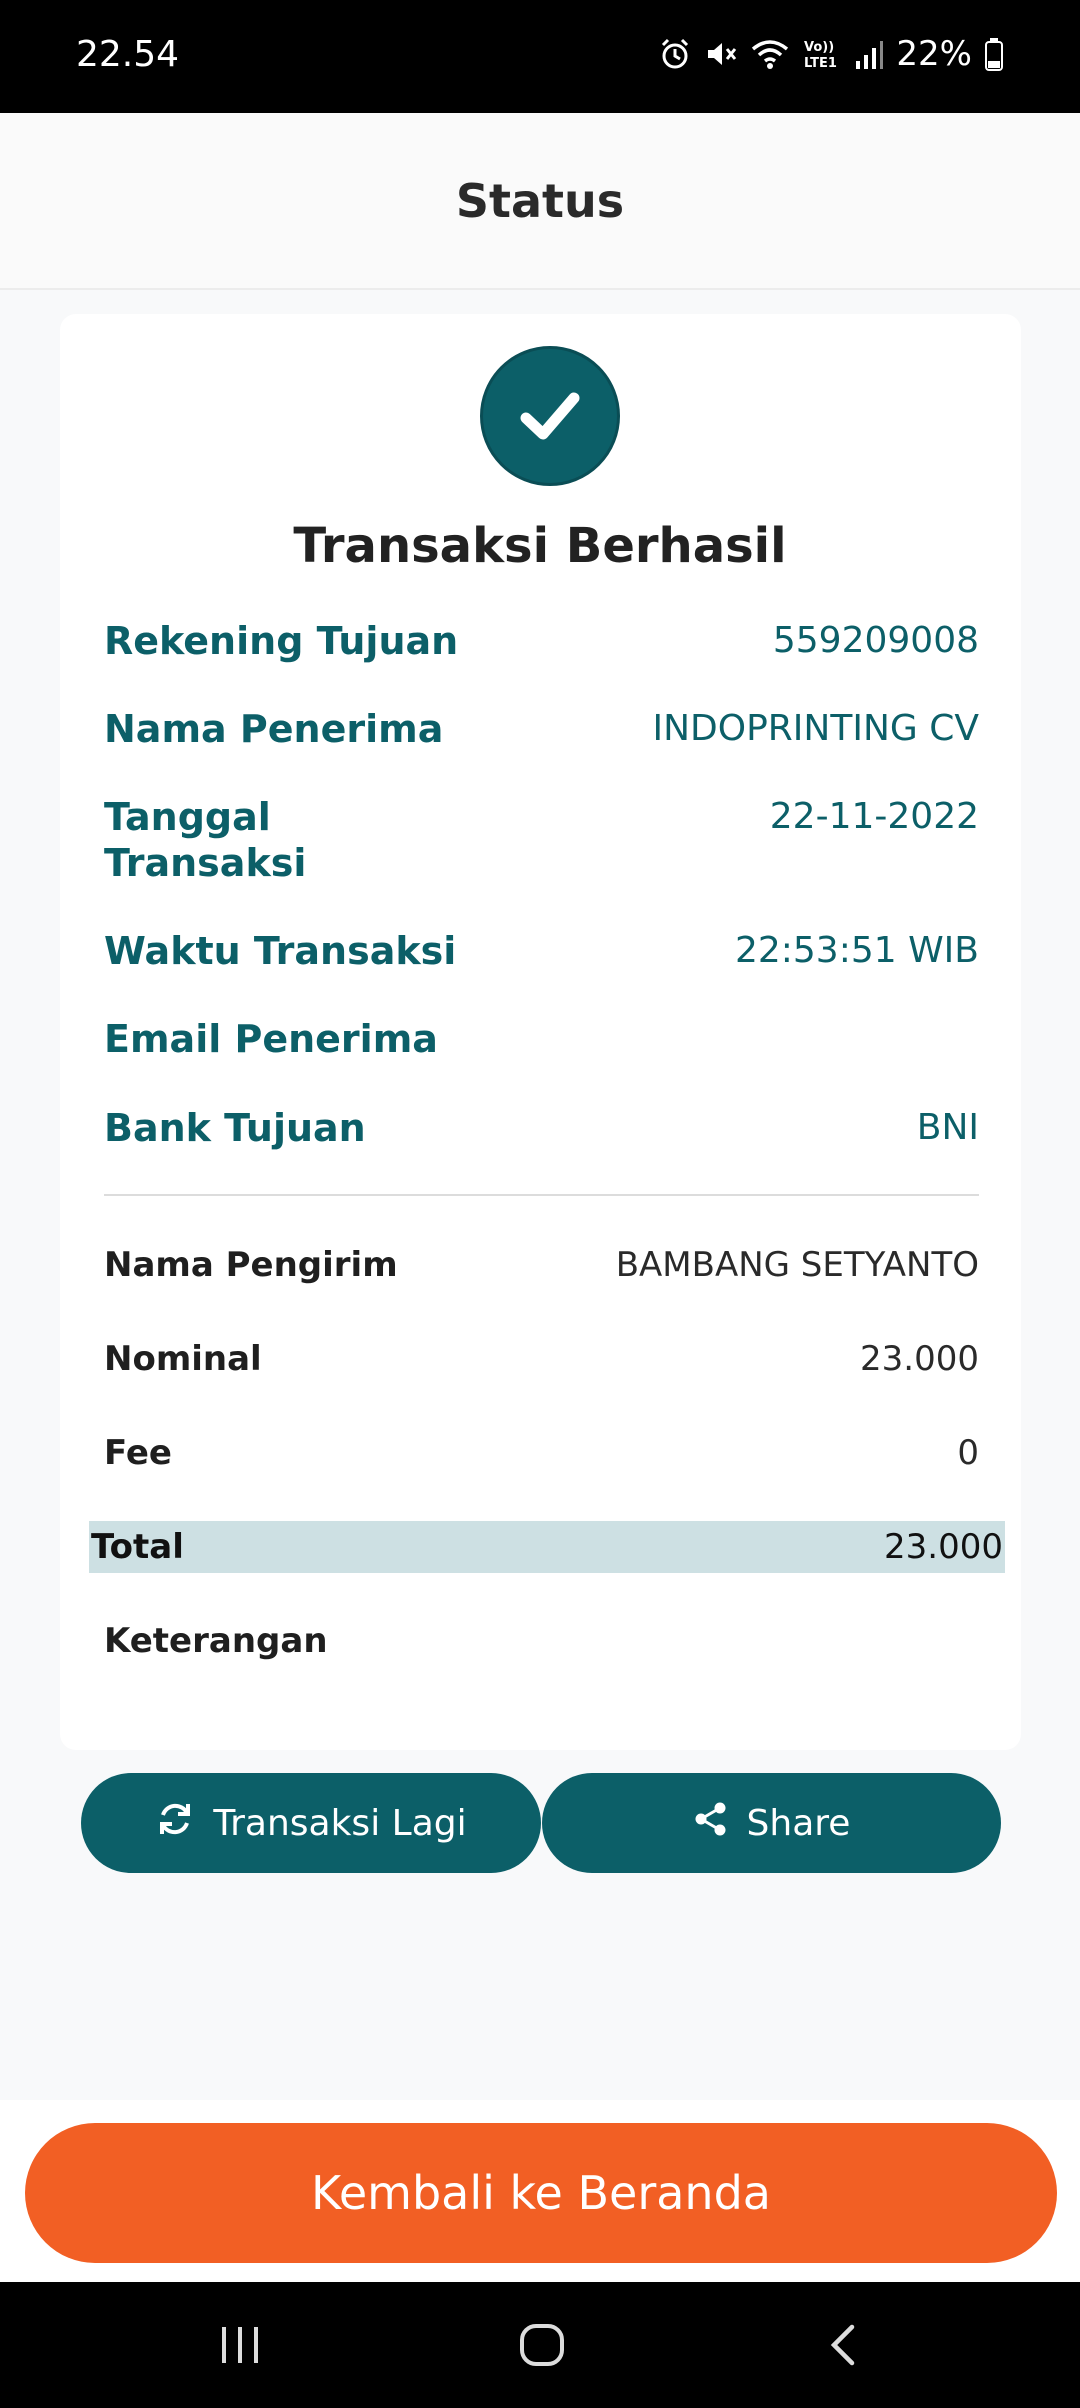 Image resolution: width=1080 pixels, height=2408 pixels. What do you see at coordinates (540, 56) in the screenshot?
I see `status-bar: 22.54 Vo)) LTE1 22%` at bounding box center [540, 56].